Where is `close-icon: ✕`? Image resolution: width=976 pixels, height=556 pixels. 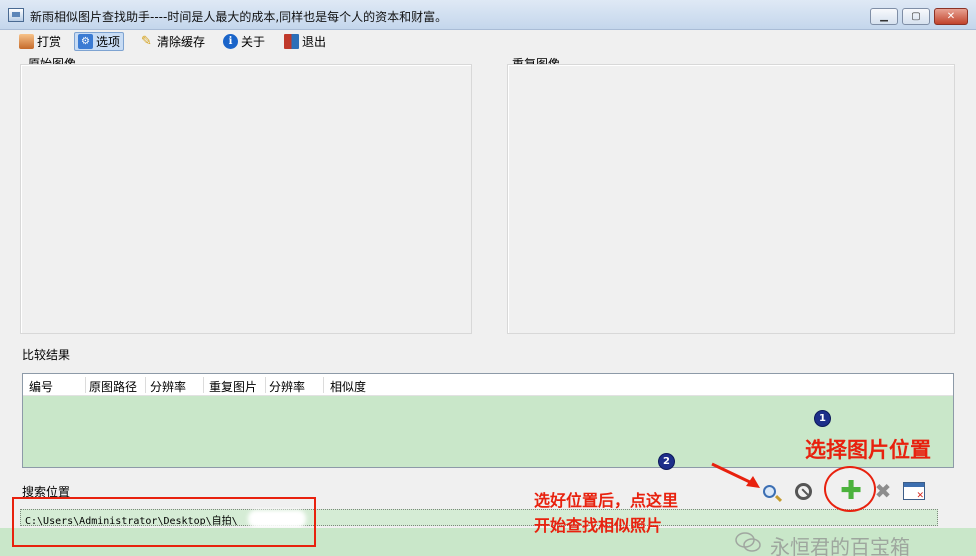 close-icon: ✕ is located at coordinates (951, 16).